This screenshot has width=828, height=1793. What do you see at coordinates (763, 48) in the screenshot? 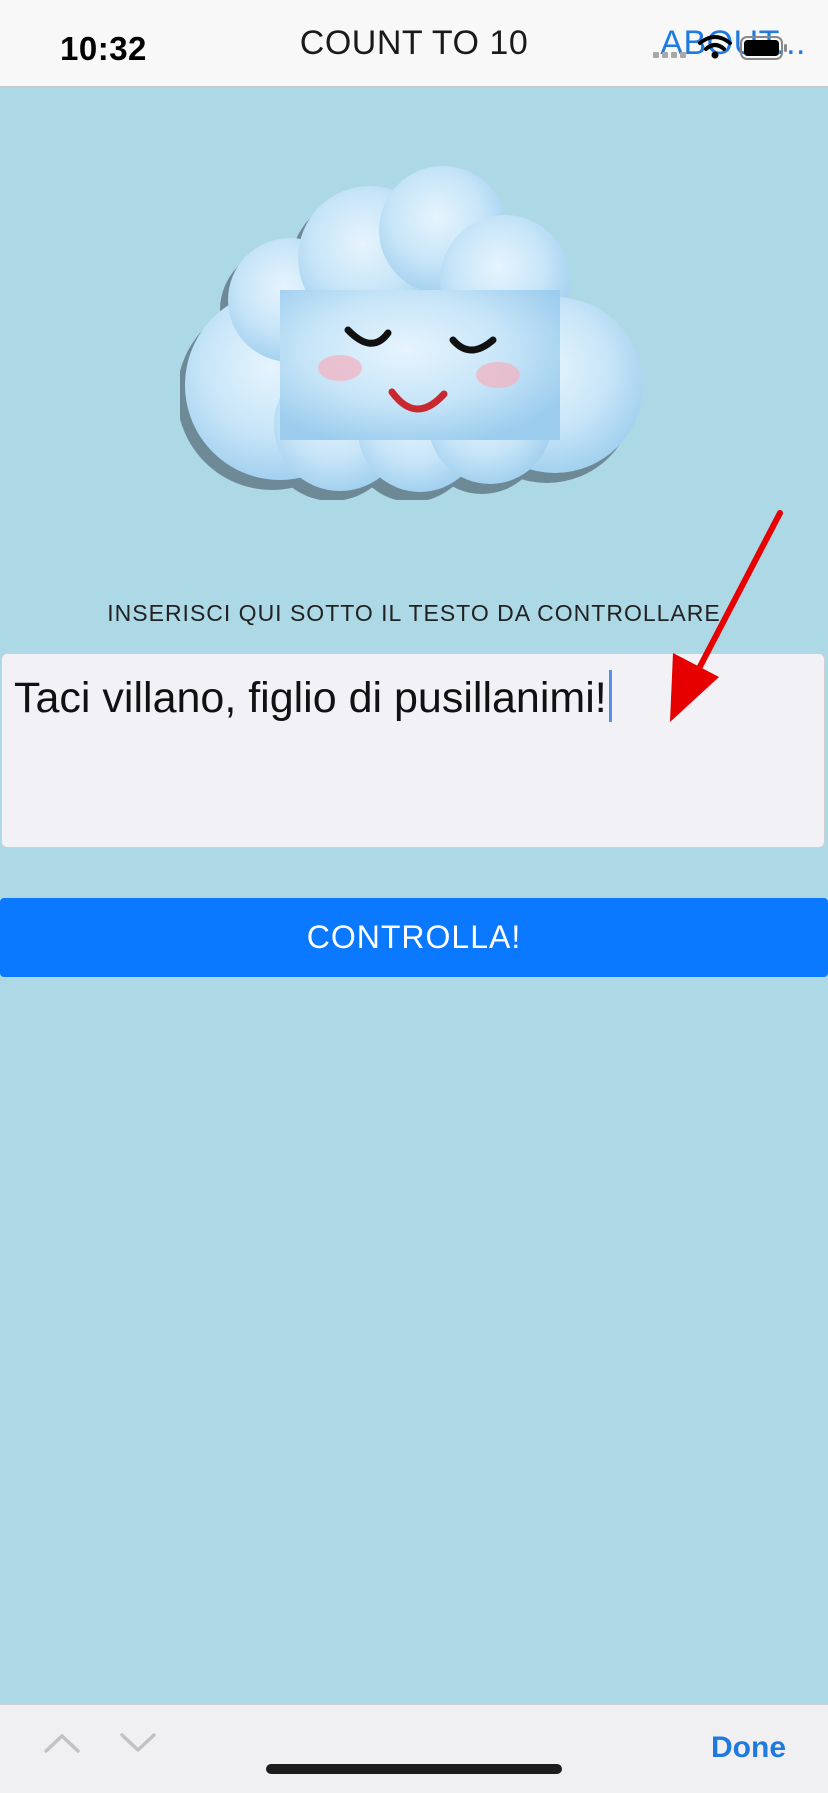
I see `battery-icon` at bounding box center [763, 48].